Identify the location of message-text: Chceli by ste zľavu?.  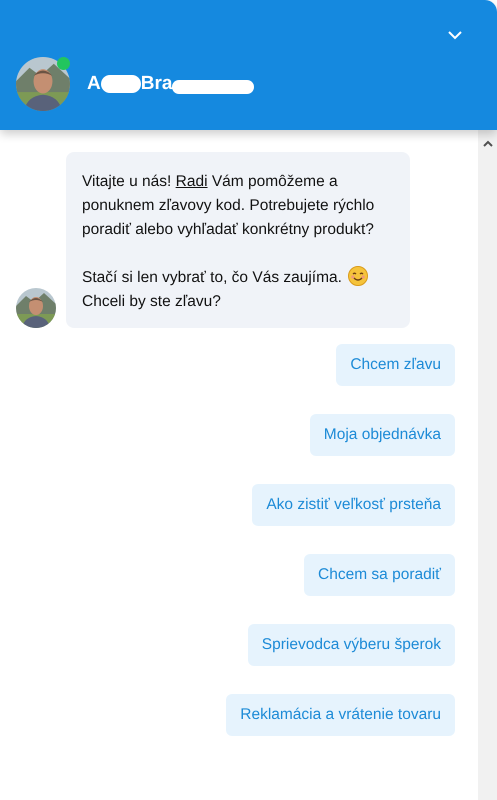
(152, 302).